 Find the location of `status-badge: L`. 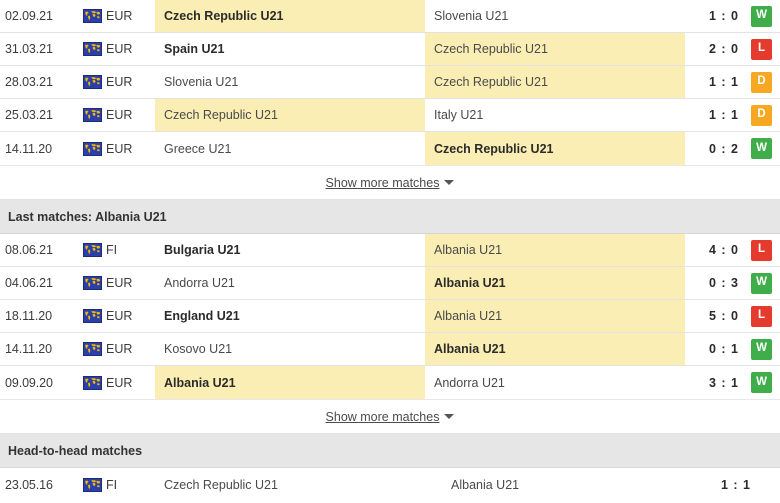

status-badge: L is located at coordinates (761, 316).